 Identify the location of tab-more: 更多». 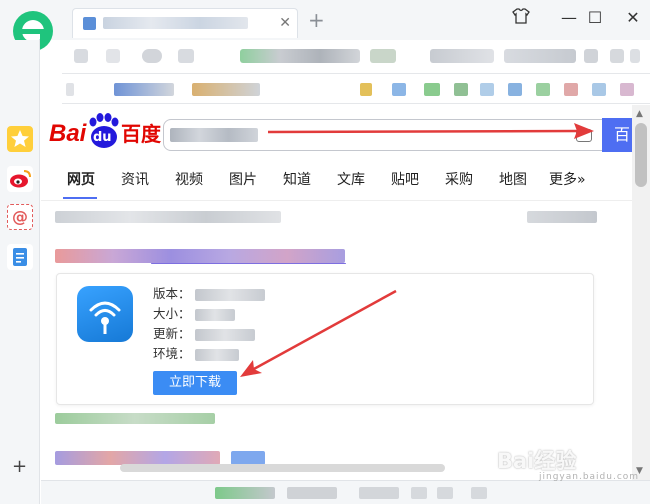
(567, 180).